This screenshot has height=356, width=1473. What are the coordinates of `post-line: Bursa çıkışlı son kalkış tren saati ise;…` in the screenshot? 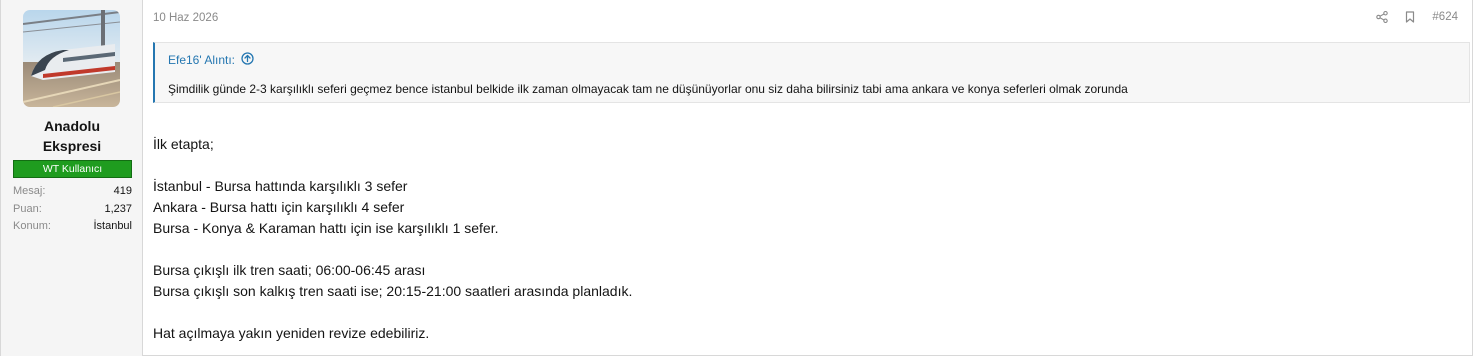 It's located at (393, 291).